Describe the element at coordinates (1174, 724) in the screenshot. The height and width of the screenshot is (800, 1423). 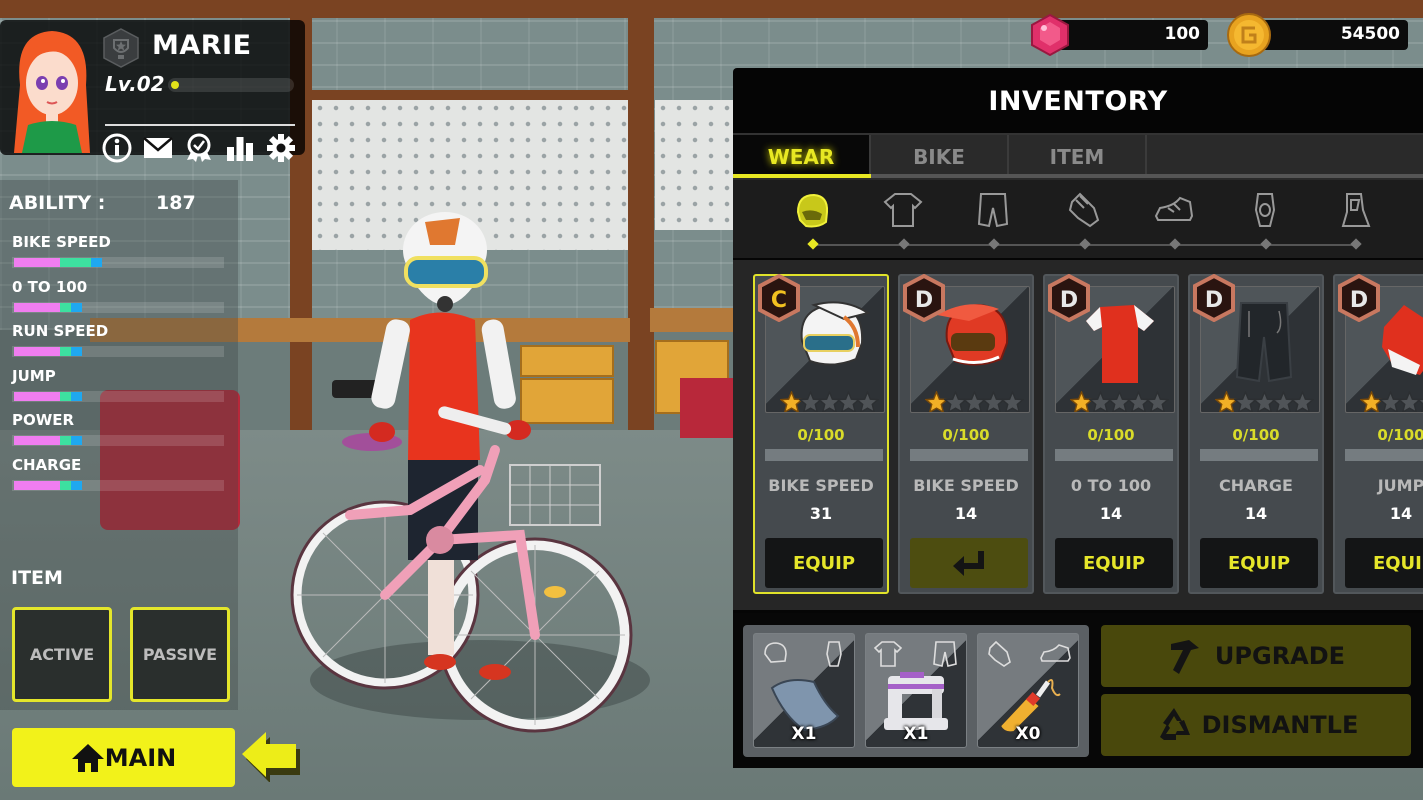
I see `recycle-icon` at that location.